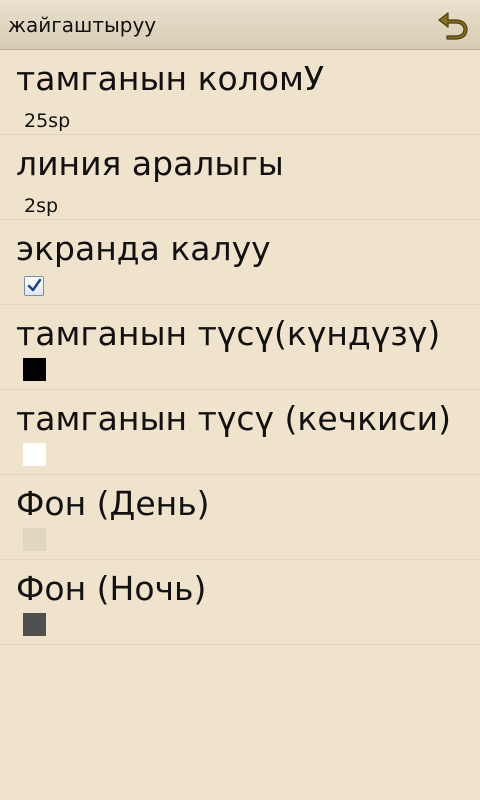  Describe the element at coordinates (111, 588) in the screenshot. I see `setting-title: Фон (Ночь)` at that location.